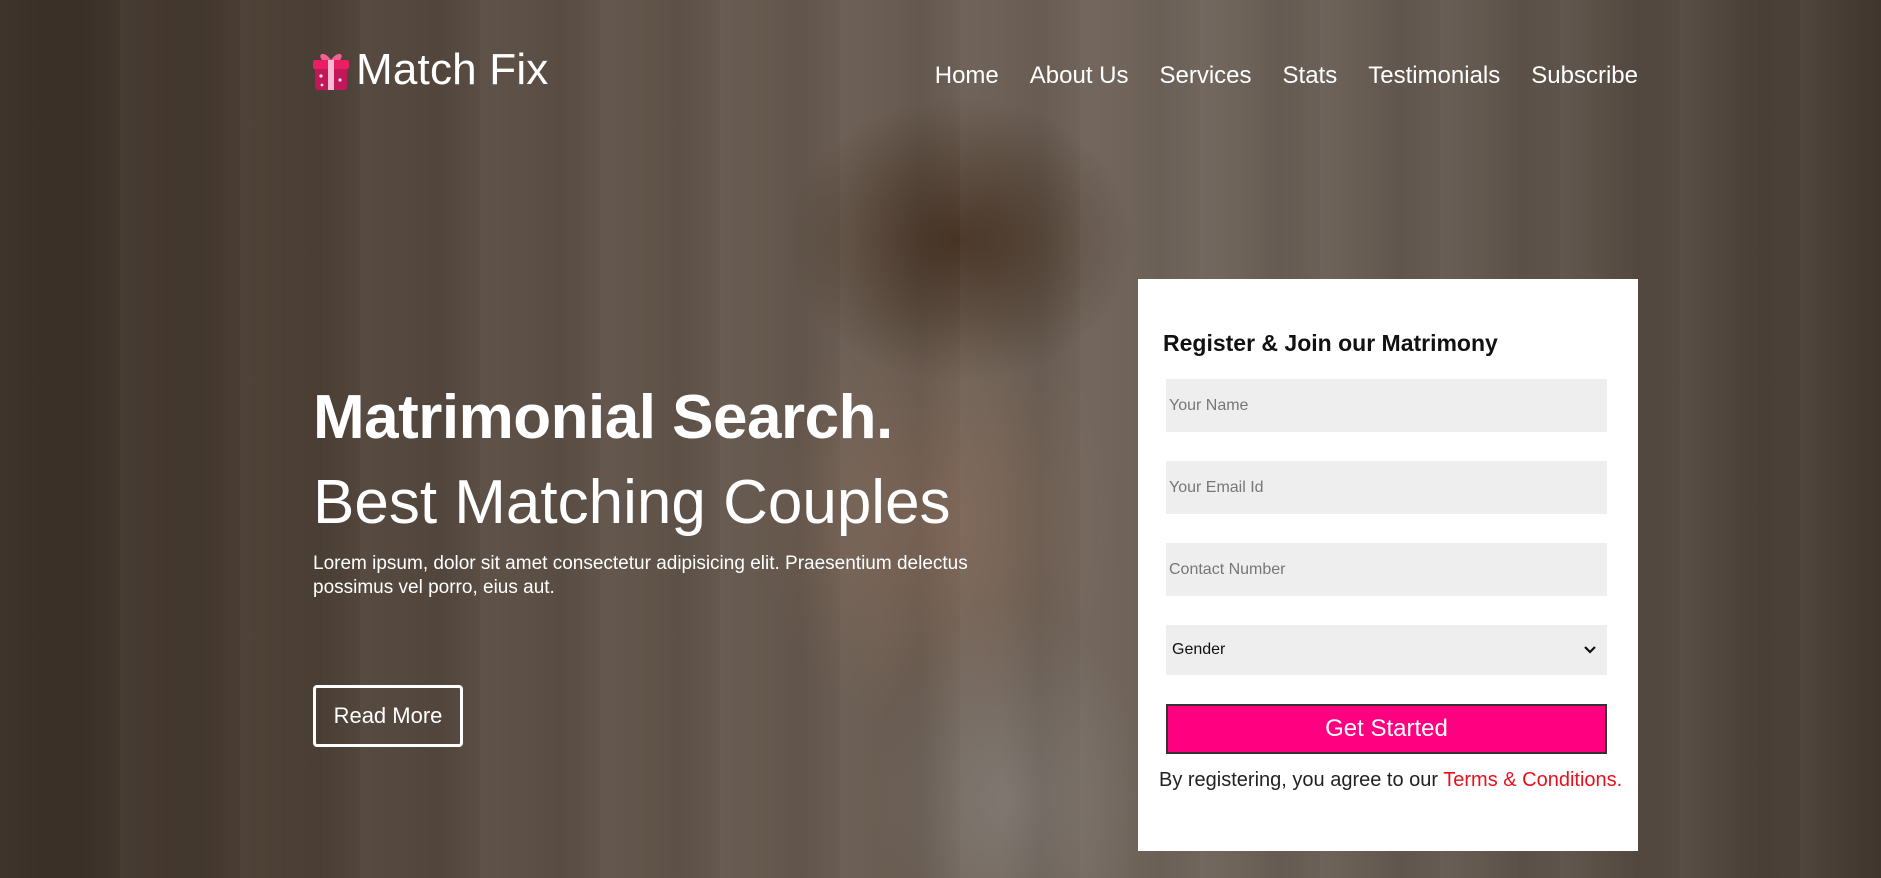  Describe the element at coordinates (1205, 76) in the screenshot. I see `nav-link-services: Services` at that location.